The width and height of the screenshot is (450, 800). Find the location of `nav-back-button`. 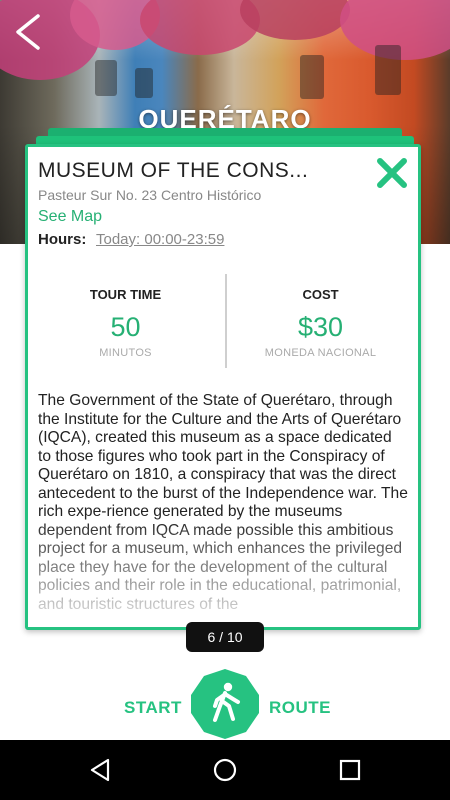

nav-back-button is located at coordinates (101, 770).